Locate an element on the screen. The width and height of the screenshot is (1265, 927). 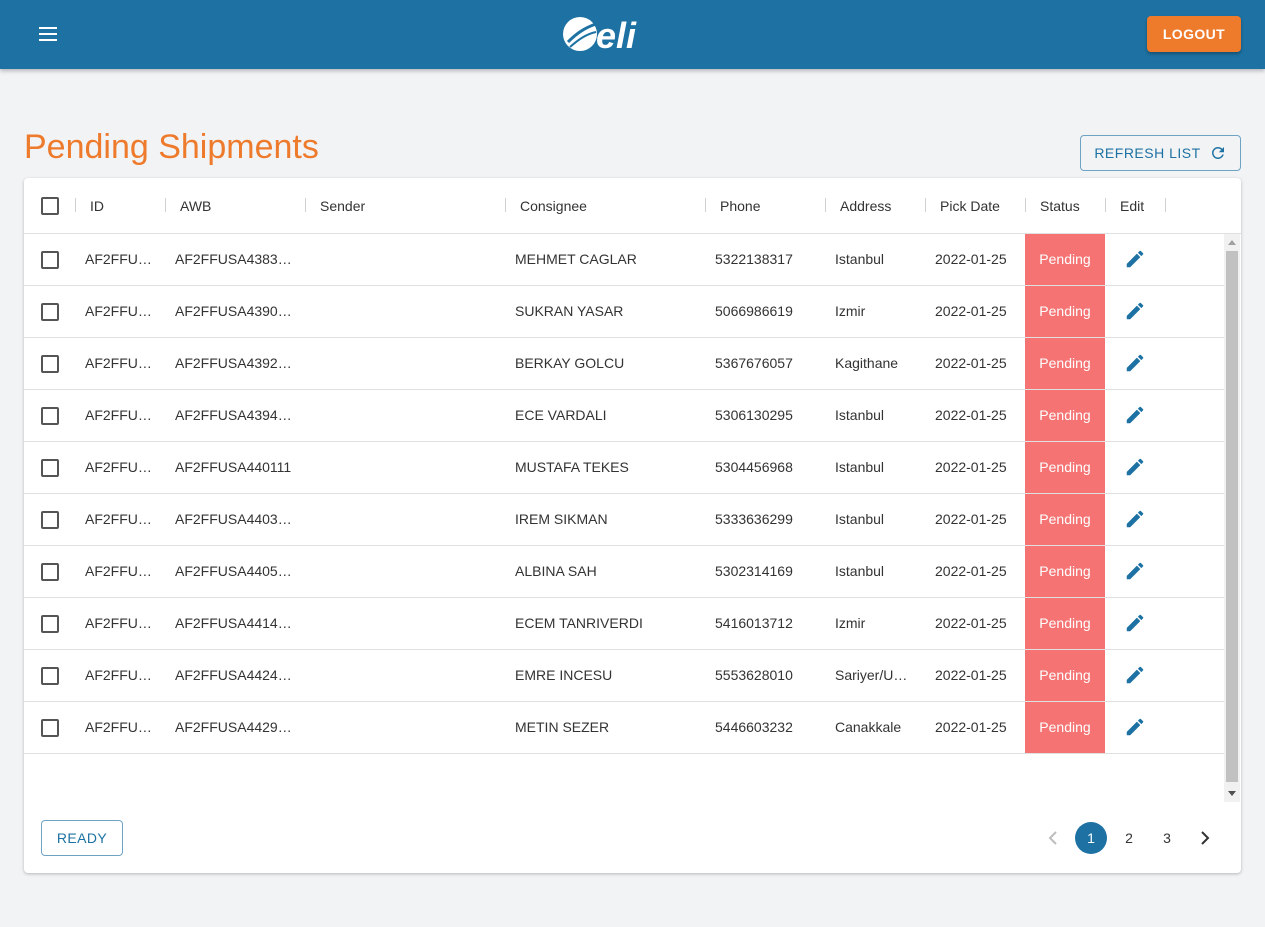
scroll-up-arrow is located at coordinates (1232, 242).